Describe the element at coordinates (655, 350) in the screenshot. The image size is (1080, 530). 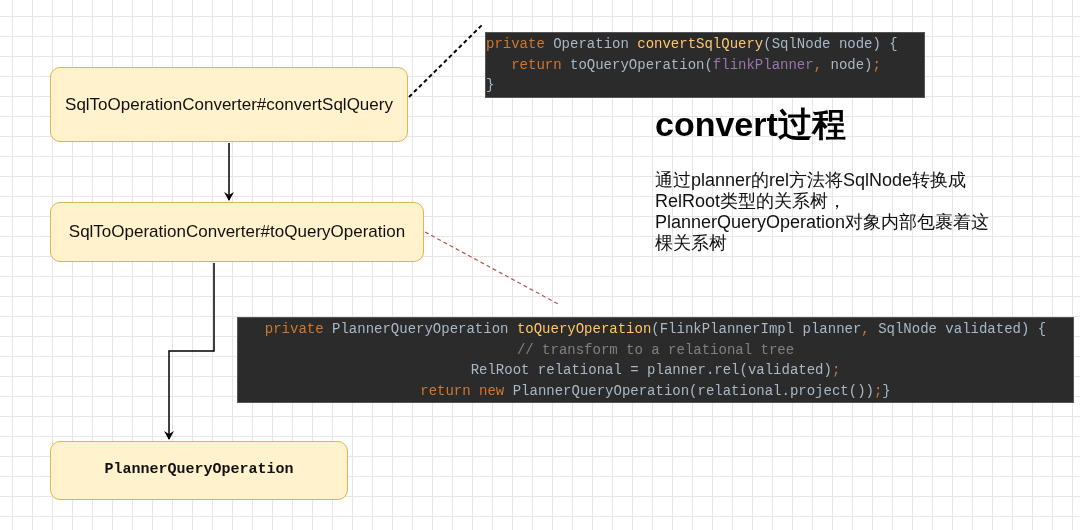
I see `code-line: // transform to a relational tree` at that location.